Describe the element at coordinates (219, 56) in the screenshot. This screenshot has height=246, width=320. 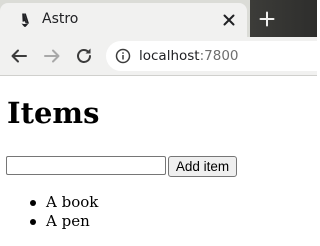
I see `url-port: :7800` at that location.